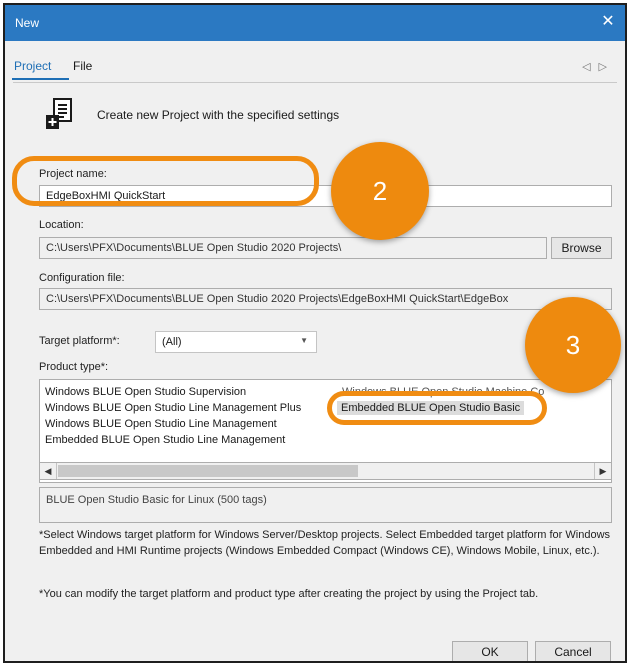  I want to click on product-item-line-management: Windows BLUE Open Studio Line Management, so click(161, 424).